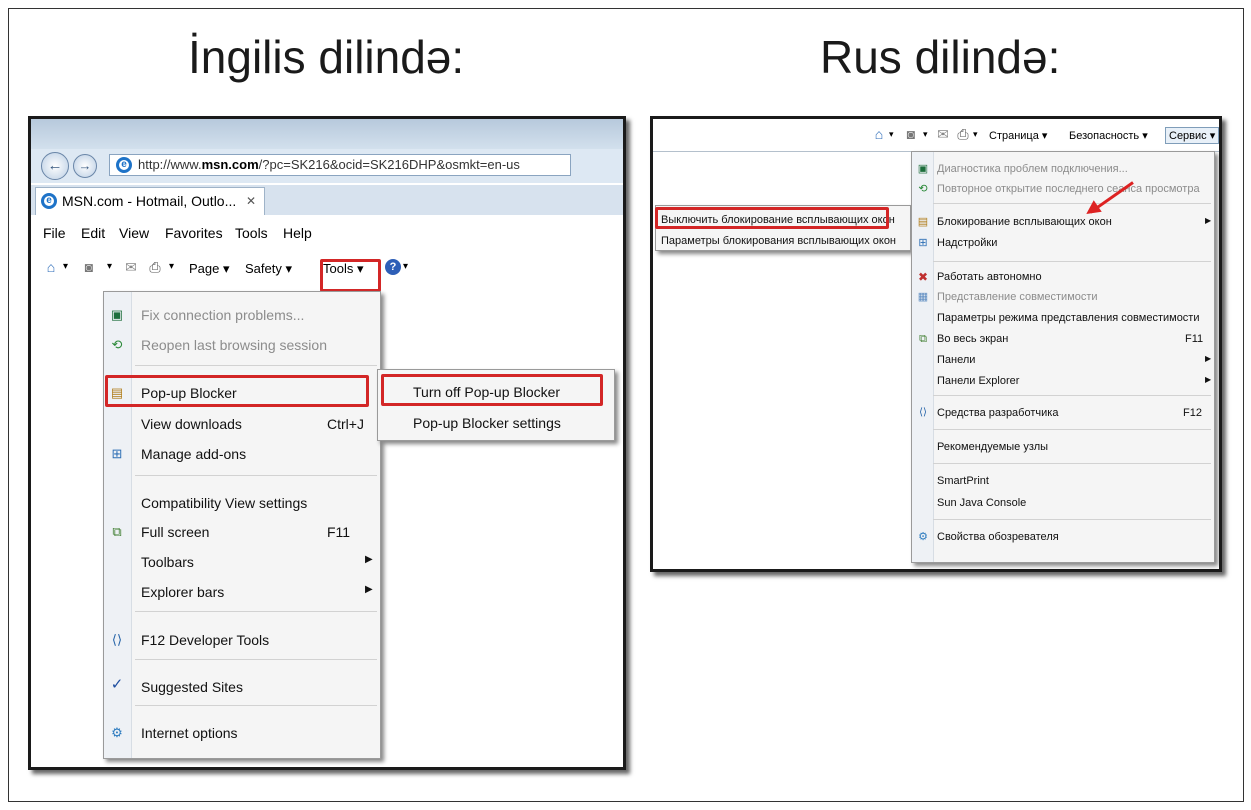  I want to click on compat-icon: ▦, so click(923, 297).